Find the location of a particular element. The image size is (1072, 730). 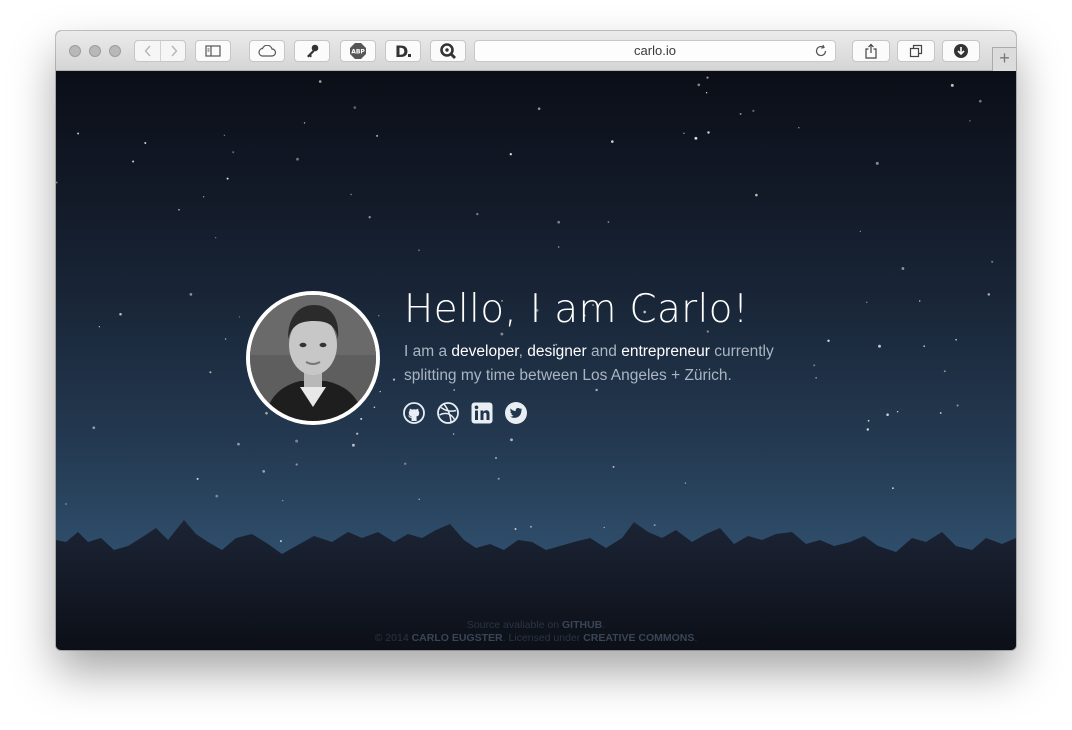

new-tab-button: + is located at coordinates (1004, 59).